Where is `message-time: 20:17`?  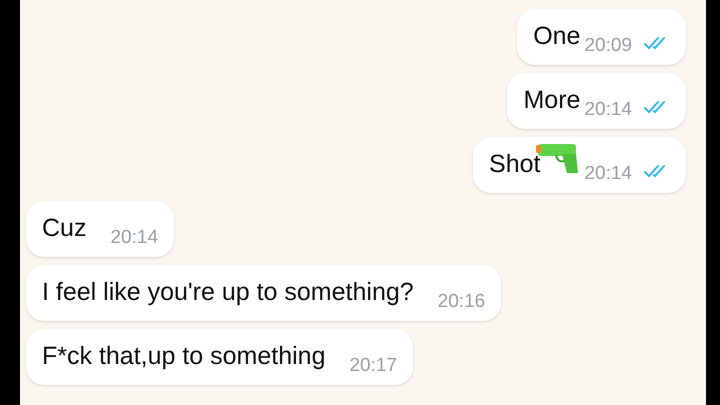
message-time: 20:17 is located at coordinates (373, 365).